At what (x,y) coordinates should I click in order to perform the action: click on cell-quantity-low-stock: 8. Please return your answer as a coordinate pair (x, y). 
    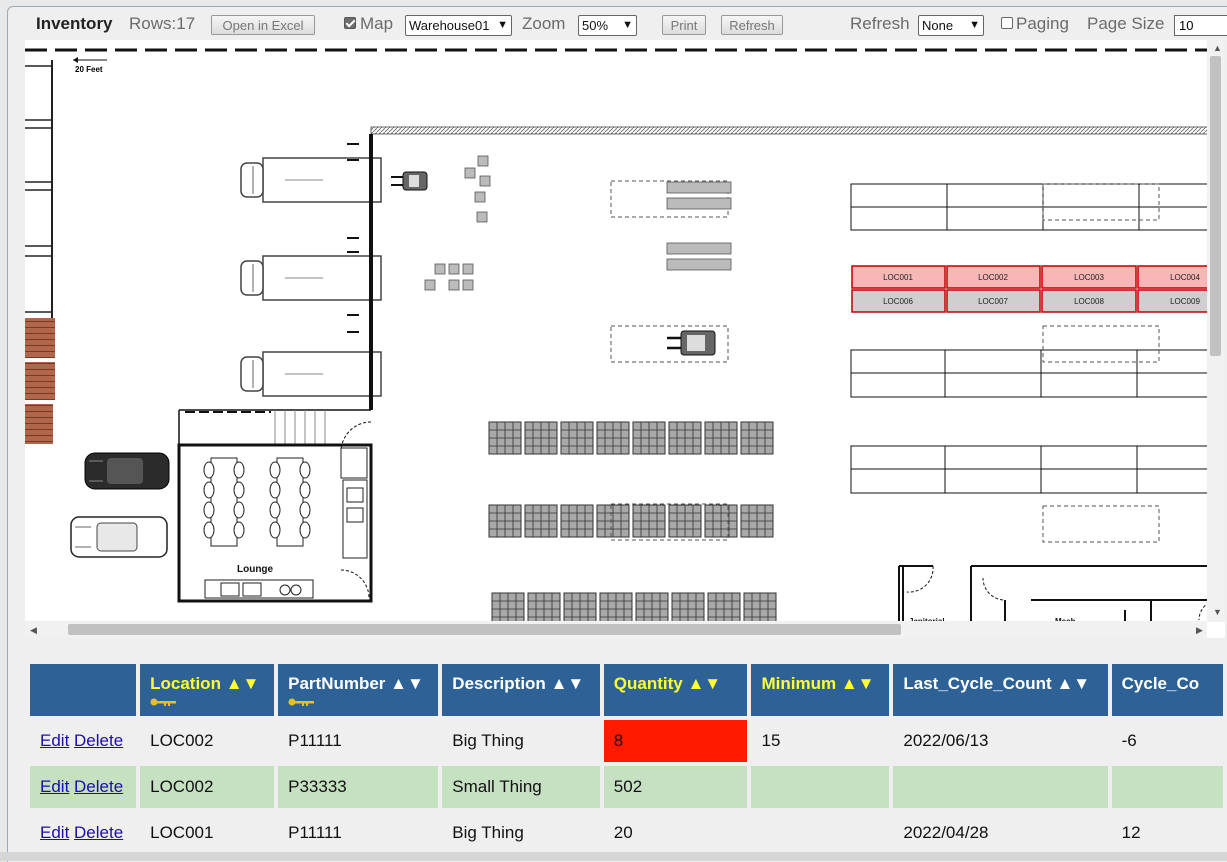
    Looking at the image, I should click on (675, 741).